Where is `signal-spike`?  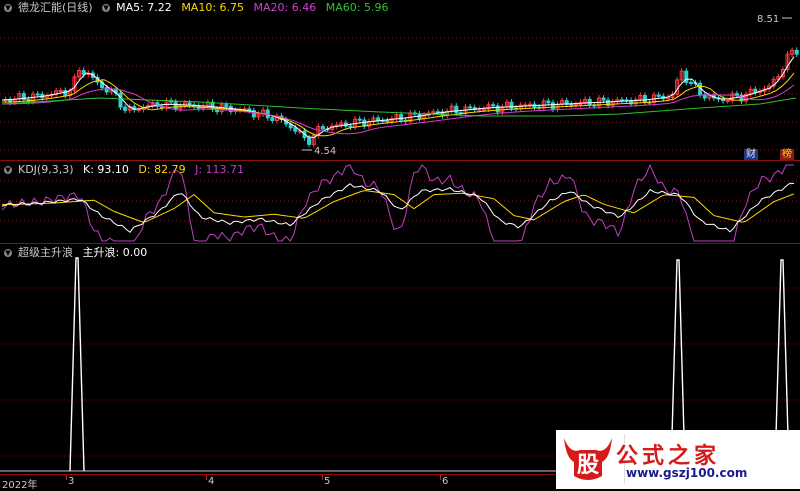
signal-spike is located at coordinates (77, 364).